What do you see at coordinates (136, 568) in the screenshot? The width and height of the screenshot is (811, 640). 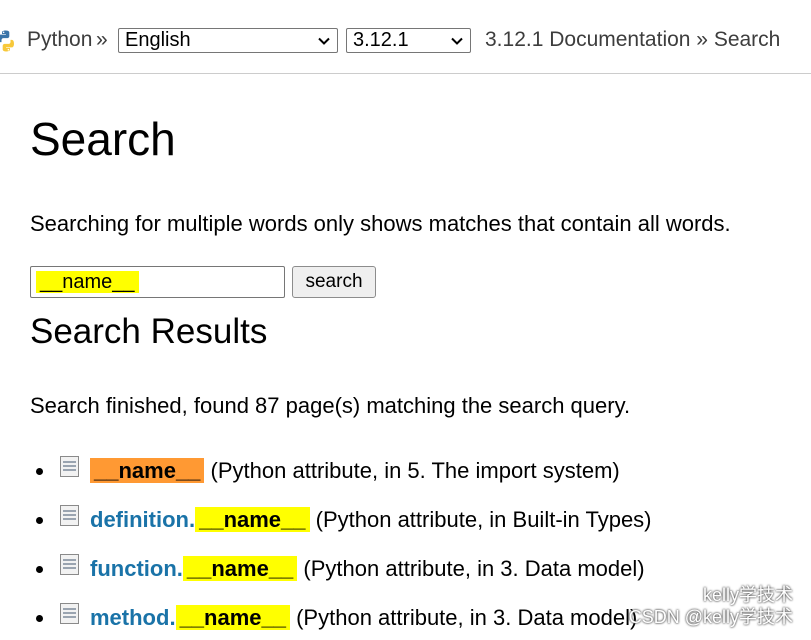 I see `result-prefix: function.` at bounding box center [136, 568].